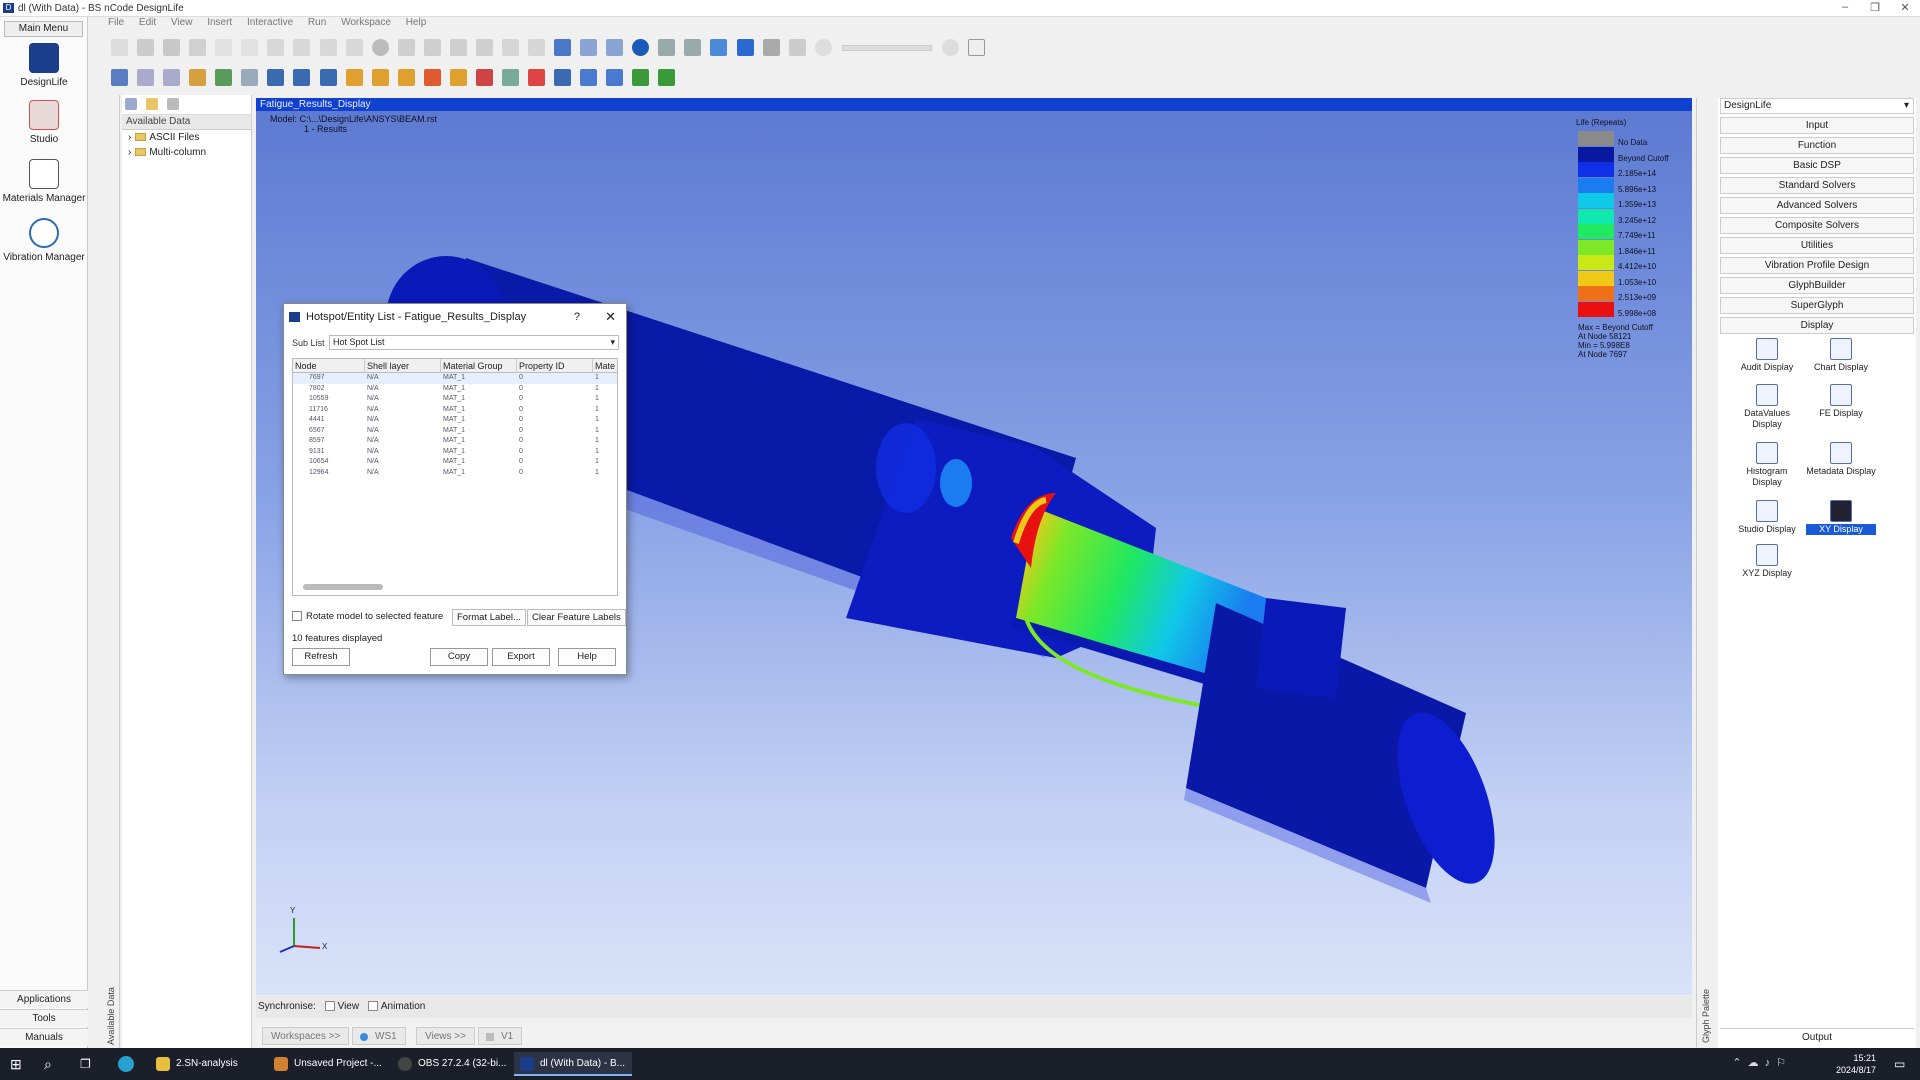  Describe the element at coordinates (380, 47) in the screenshot. I see `stop-icon` at that location.